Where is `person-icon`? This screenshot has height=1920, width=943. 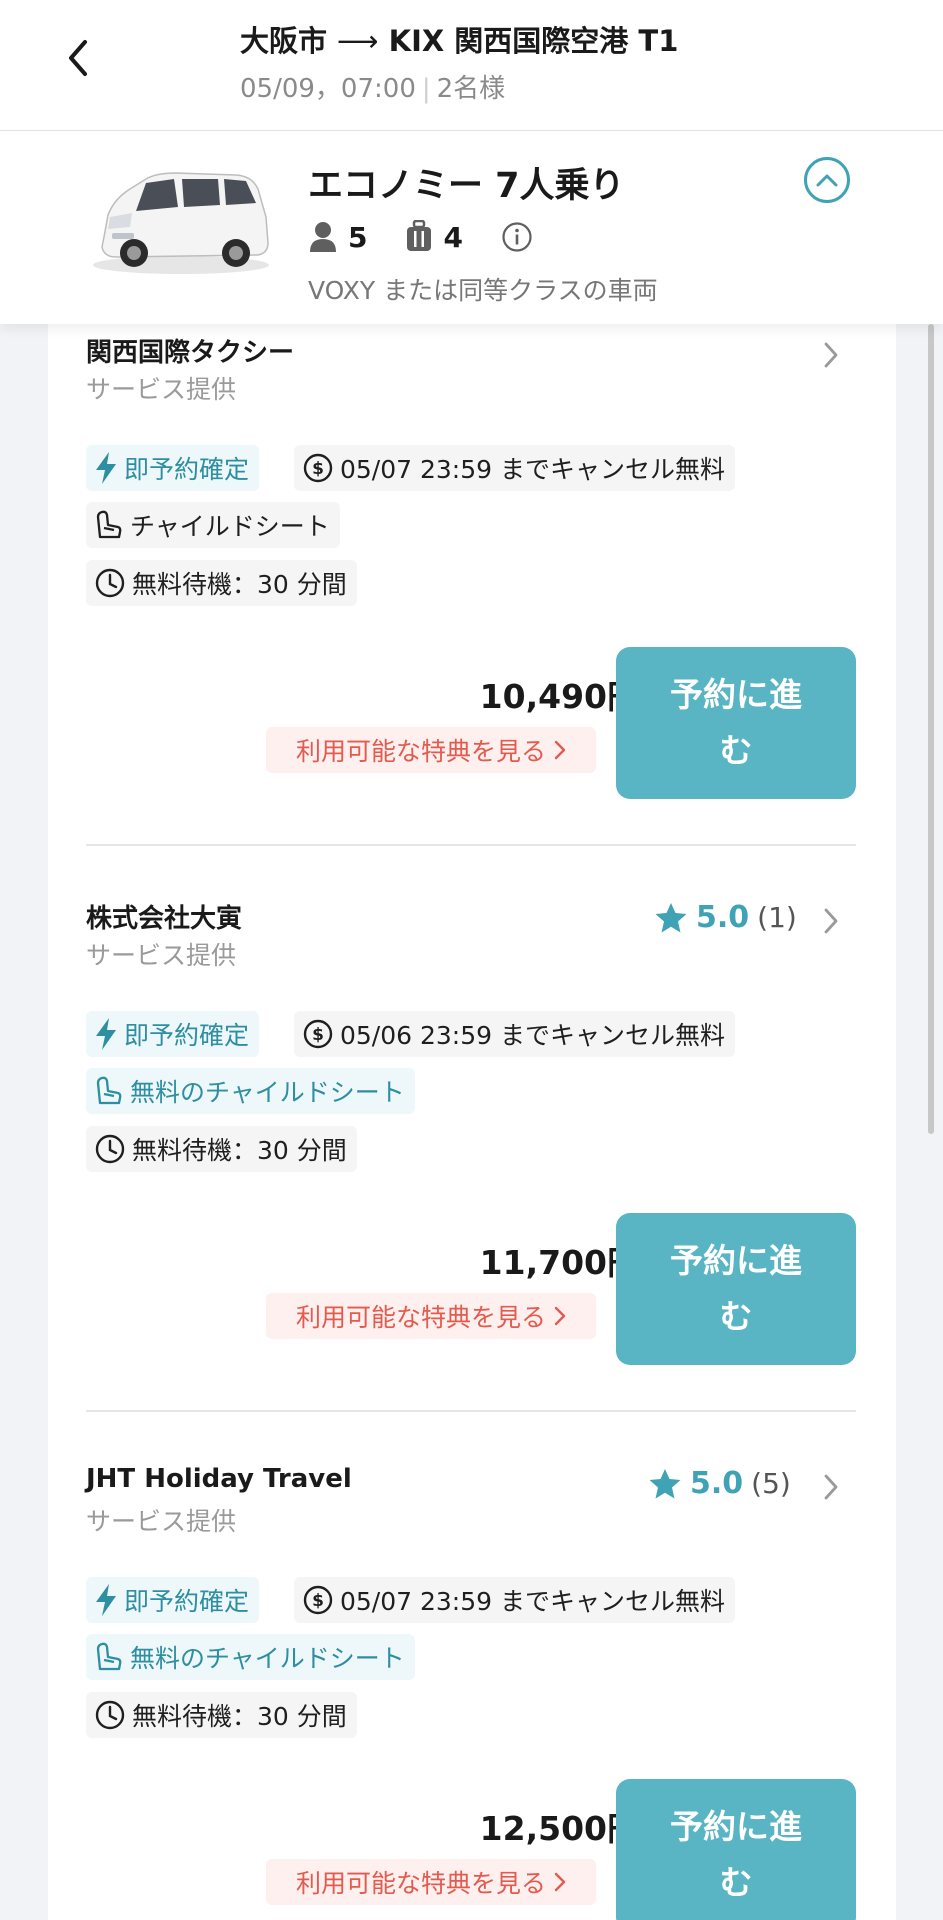
person-icon is located at coordinates (323, 237).